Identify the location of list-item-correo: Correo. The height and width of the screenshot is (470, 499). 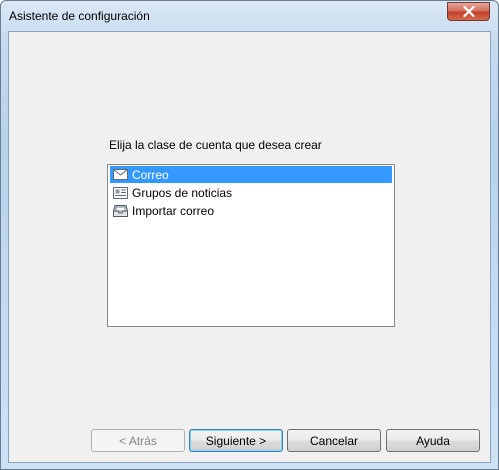
(251, 174).